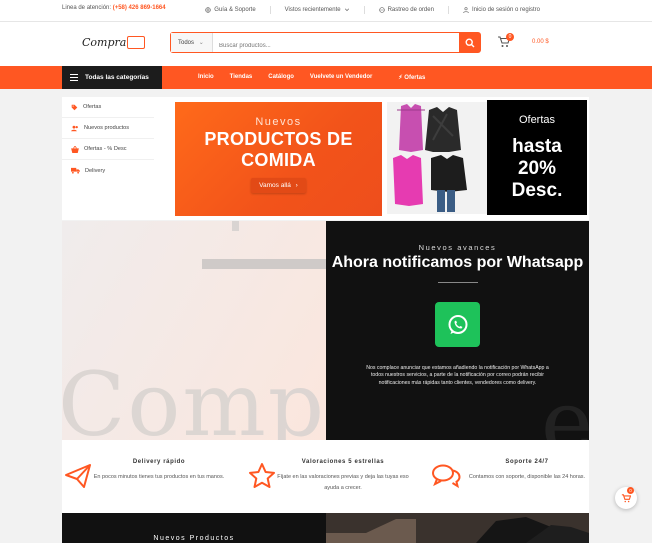 The height and width of the screenshot is (543, 652). Describe the element at coordinates (296, 185) in the screenshot. I see `chevron-right-icon: ›` at that location.